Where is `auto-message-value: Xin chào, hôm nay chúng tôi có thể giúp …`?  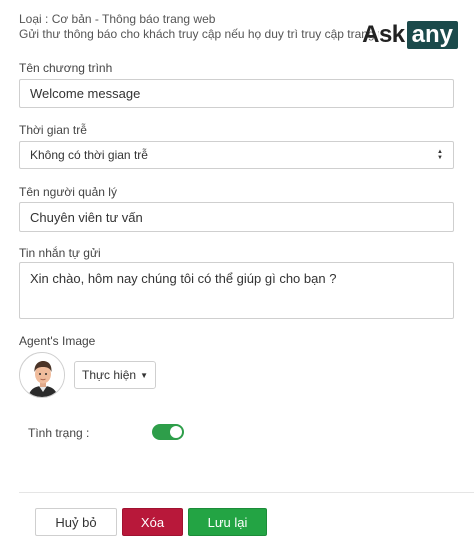
auto-message-value: Xin chào, hôm nay chúng tôi có thể giúp … is located at coordinates (183, 278).